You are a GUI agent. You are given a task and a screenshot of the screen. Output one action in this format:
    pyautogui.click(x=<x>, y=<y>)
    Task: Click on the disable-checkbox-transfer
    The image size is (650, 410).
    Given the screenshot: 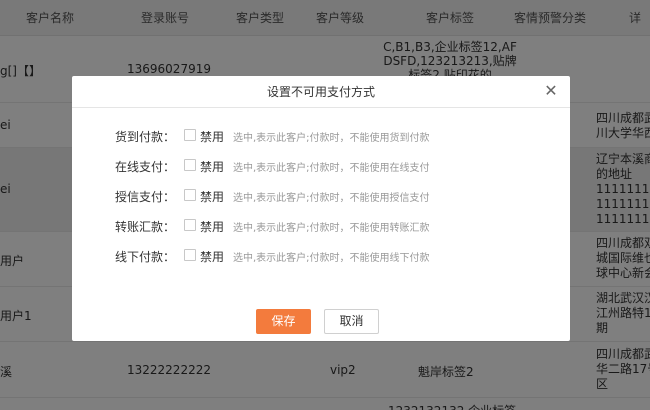 What is the action you would take?
    pyautogui.click(x=190, y=225)
    